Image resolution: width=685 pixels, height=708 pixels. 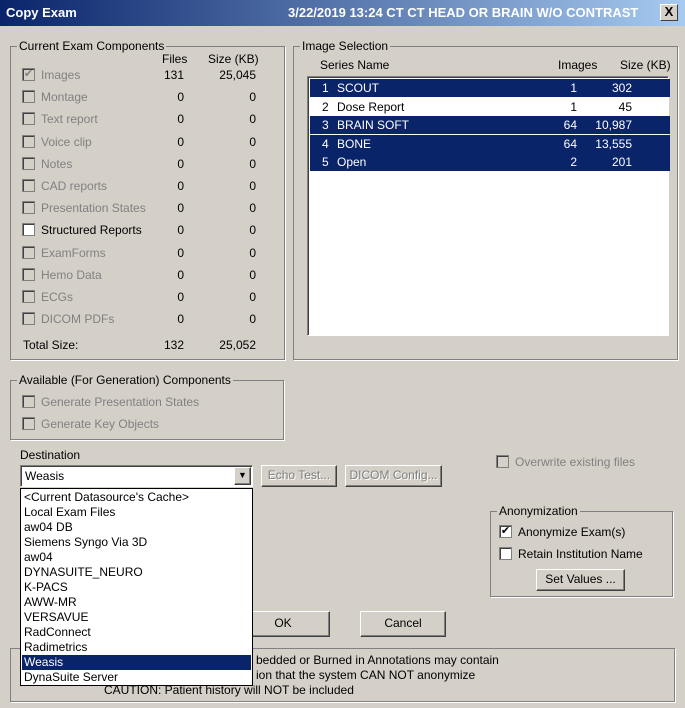 What do you see at coordinates (136, 617) in the screenshot?
I see `destination-option: VERSAVUE` at bounding box center [136, 617].